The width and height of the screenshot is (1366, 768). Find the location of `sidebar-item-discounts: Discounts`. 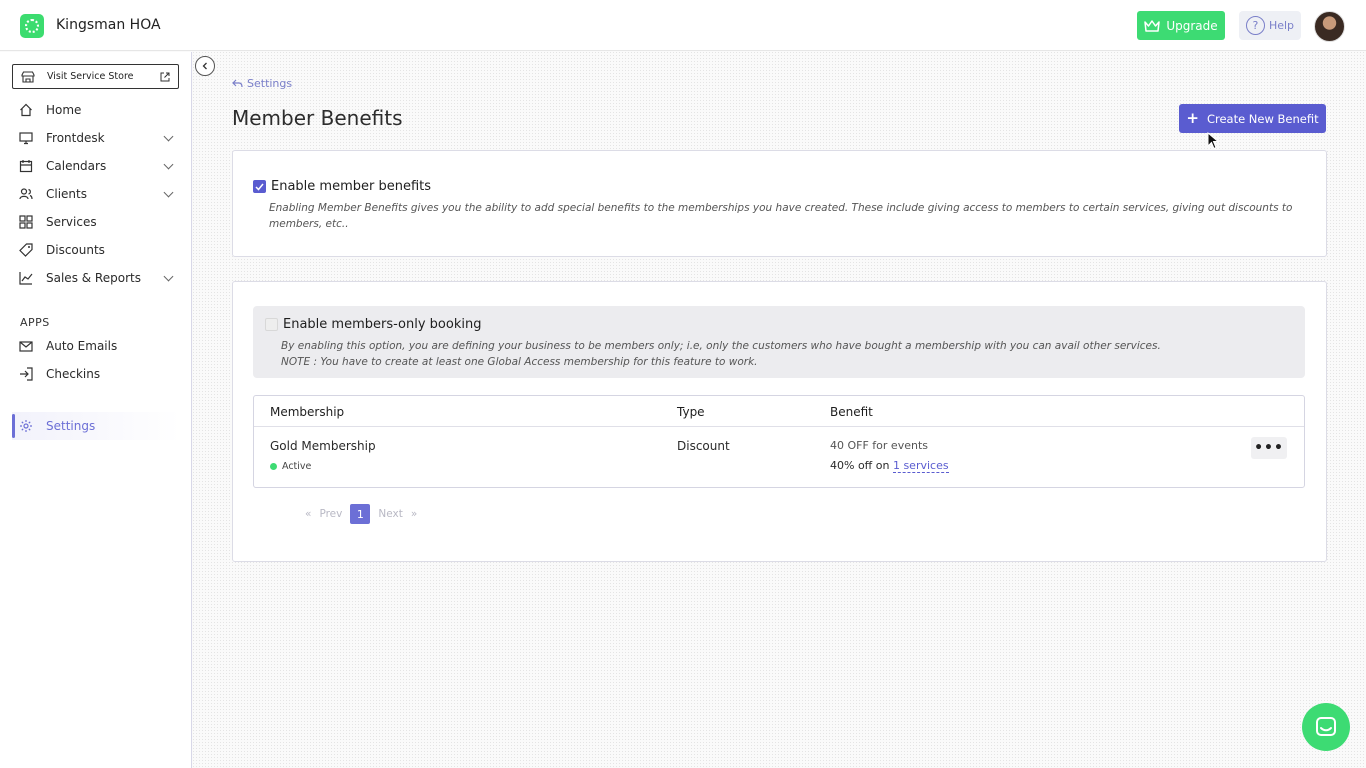

sidebar-item-discounts: Discounts is located at coordinates (96, 250).